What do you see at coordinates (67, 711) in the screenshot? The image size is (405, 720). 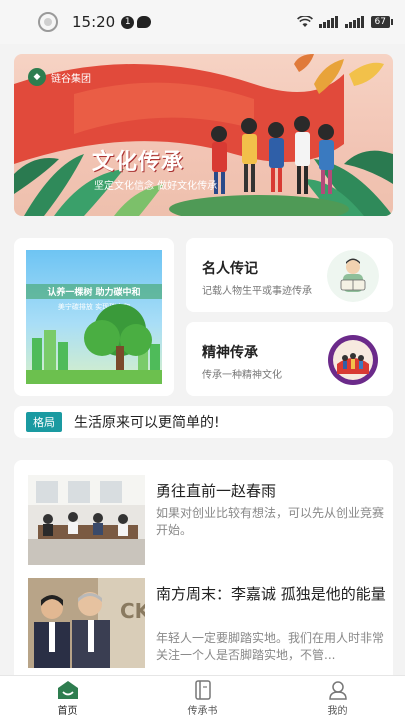 I see `nav-home-label: 首页` at bounding box center [67, 711].